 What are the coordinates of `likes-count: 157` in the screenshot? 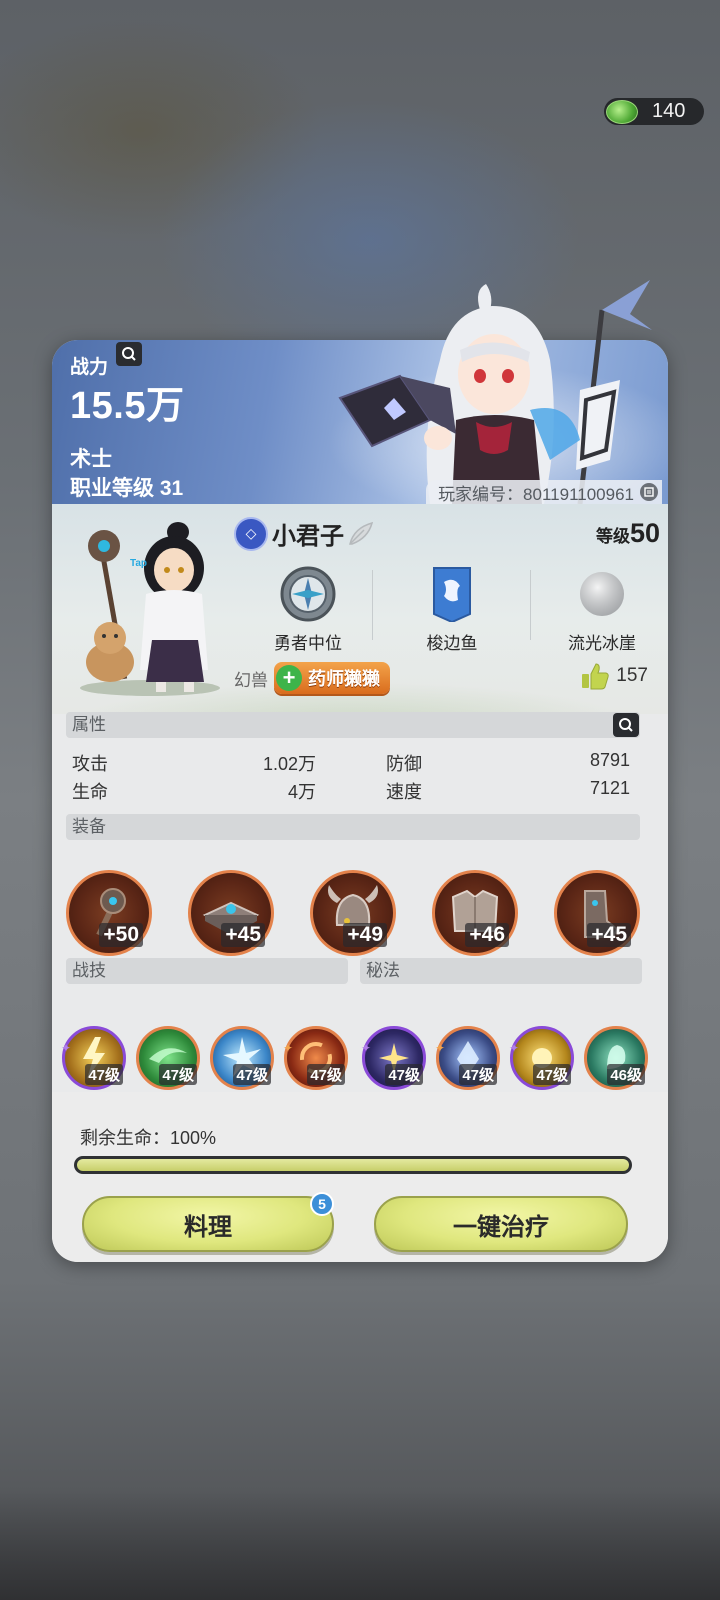 It's located at (632, 675).